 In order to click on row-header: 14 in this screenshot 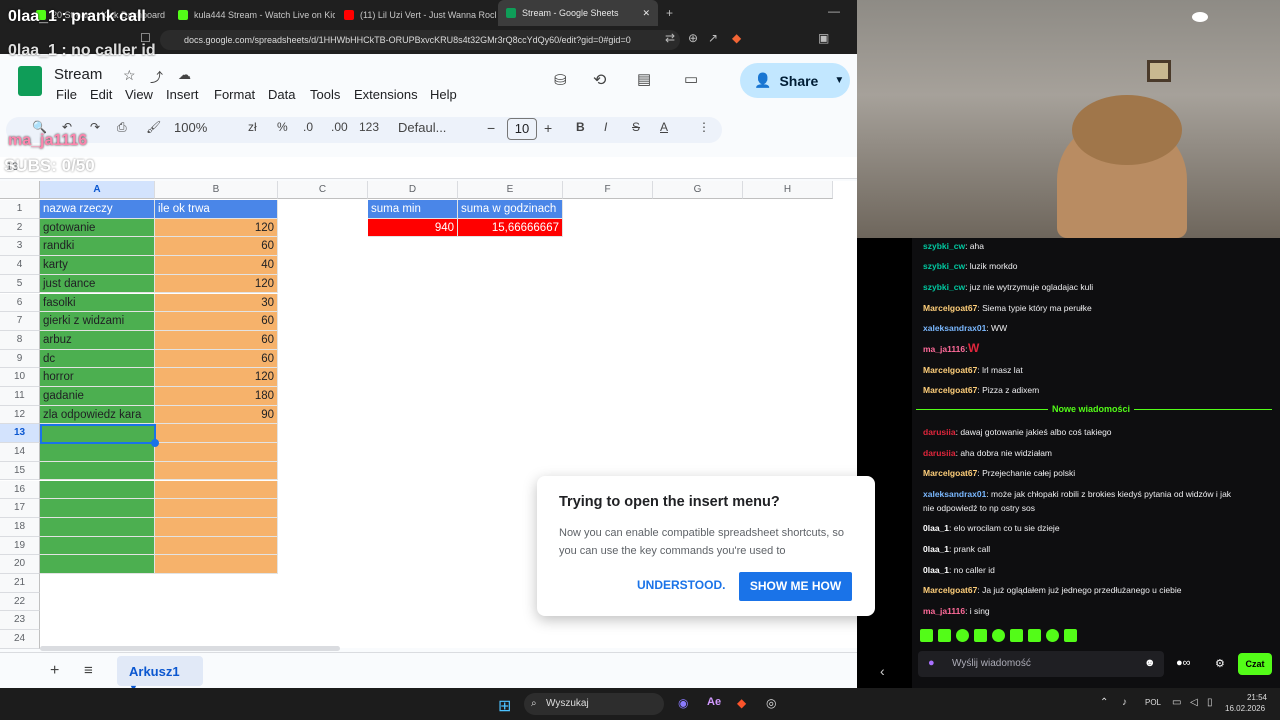, I will do `click(20, 452)`.